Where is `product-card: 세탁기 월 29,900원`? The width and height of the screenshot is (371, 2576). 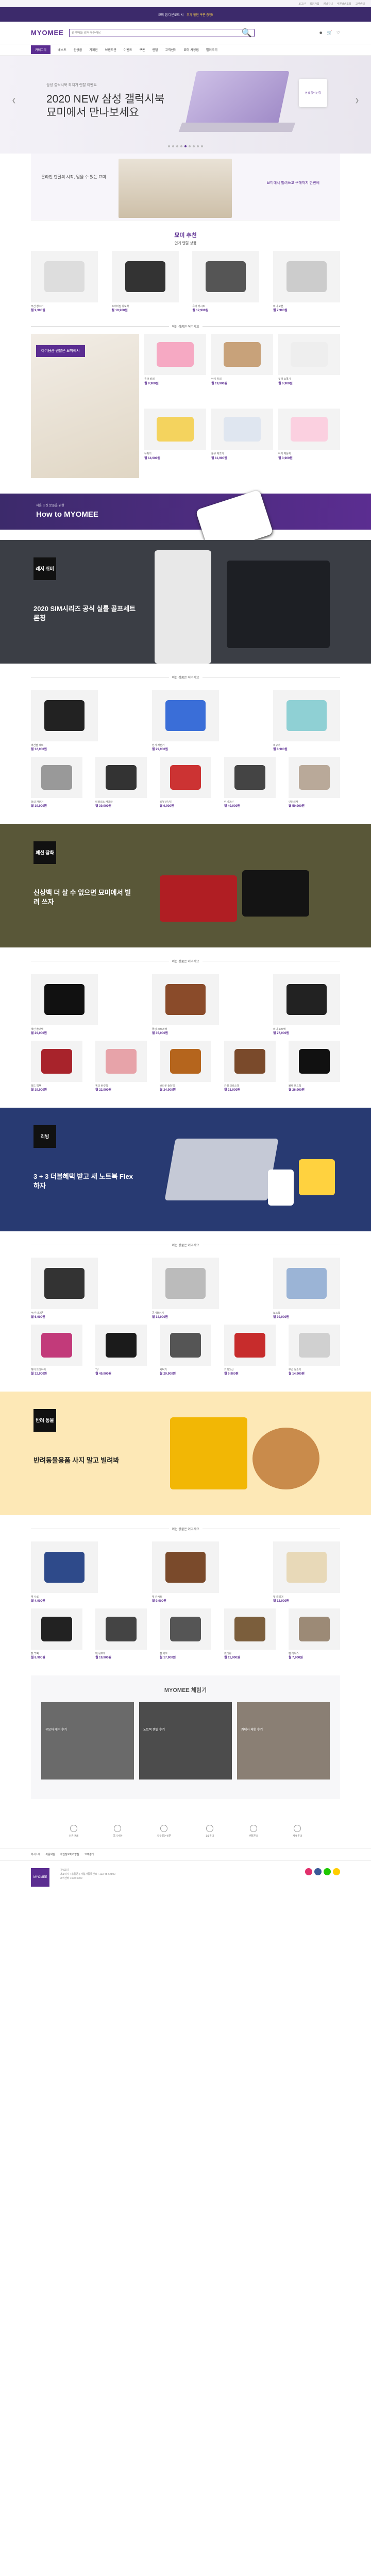
product-card: 세탁기 월 29,900원 is located at coordinates (185, 1350).